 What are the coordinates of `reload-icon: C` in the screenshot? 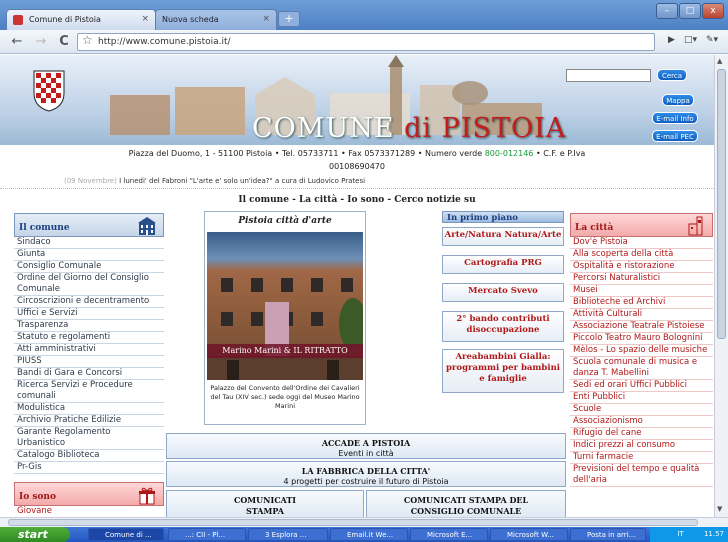 It's located at (64, 42).